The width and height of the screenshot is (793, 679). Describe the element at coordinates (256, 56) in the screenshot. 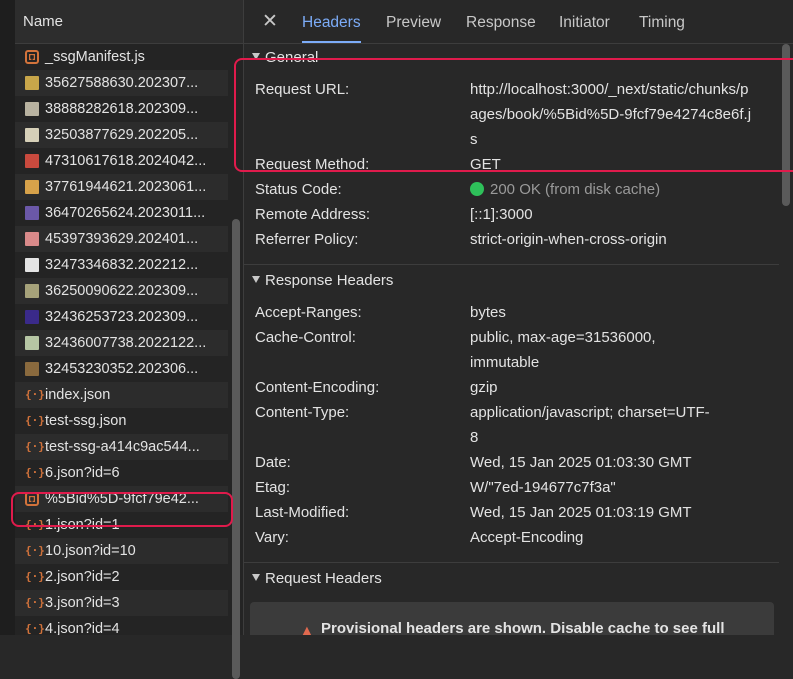

I see `triangle-down-icon` at that location.